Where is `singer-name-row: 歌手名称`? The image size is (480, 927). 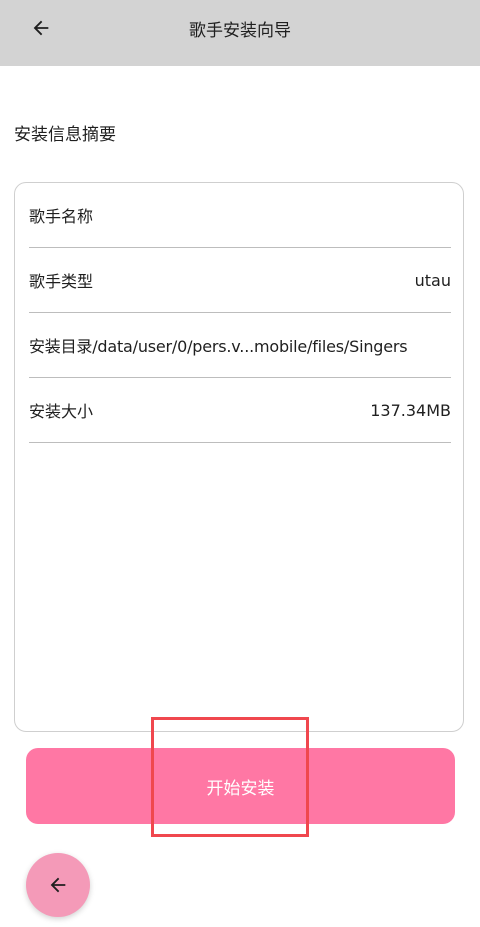 singer-name-row: 歌手名称 is located at coordinates (240, 215).